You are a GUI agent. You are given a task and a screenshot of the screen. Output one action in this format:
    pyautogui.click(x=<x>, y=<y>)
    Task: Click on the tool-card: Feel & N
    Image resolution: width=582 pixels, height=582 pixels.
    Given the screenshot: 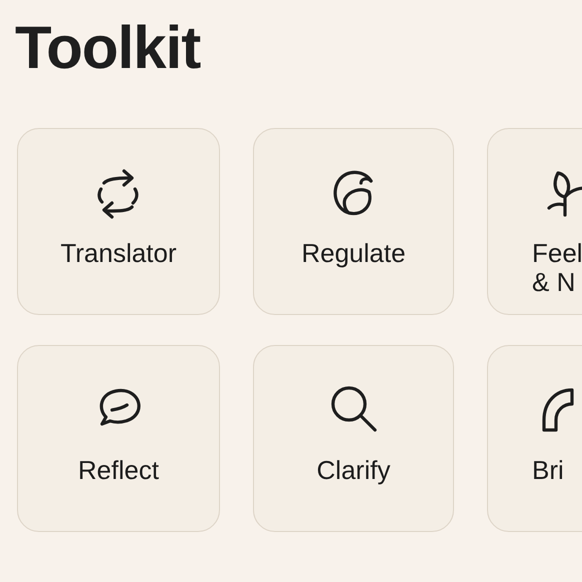 What is the action you would take?
    pyautogui.click(x=534, y=221)
    